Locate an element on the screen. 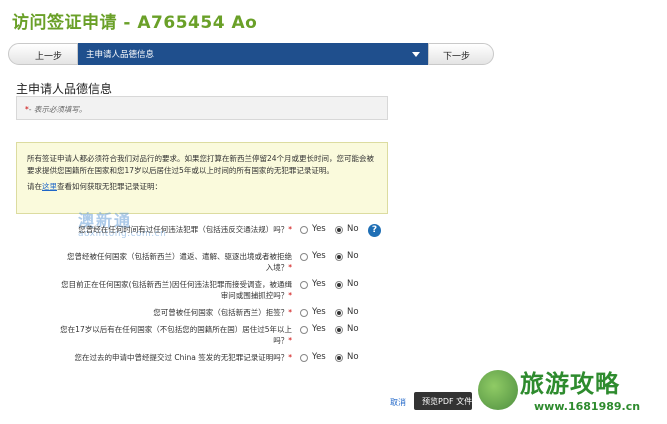  section-title: 主申请人品德信息 is located at coordinates (64, 89).